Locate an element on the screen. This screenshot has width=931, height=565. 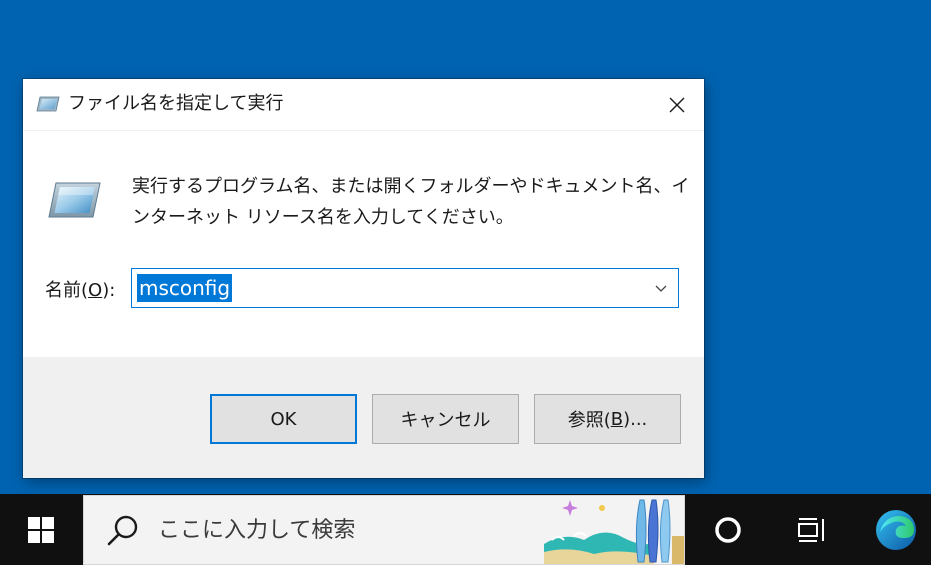
run-program-icon is located at coordinates (74, 200).